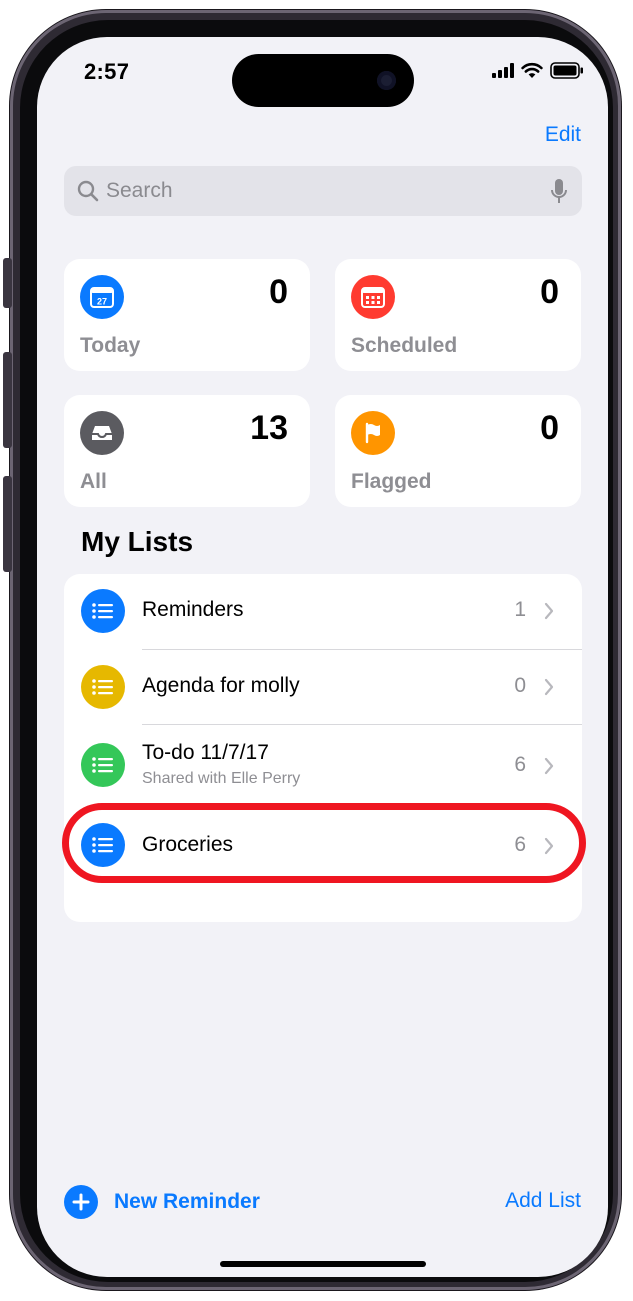 The width and height of the screenshot is (633, 1301). Describe the element at coordinates (7, 400) in the screenshot. I see `volume-up-button` at that location.